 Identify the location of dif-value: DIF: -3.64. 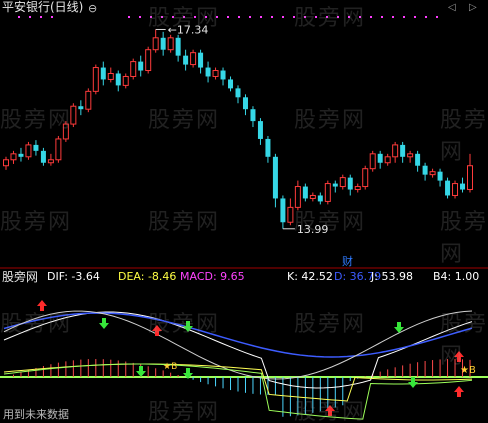
(73, 276).